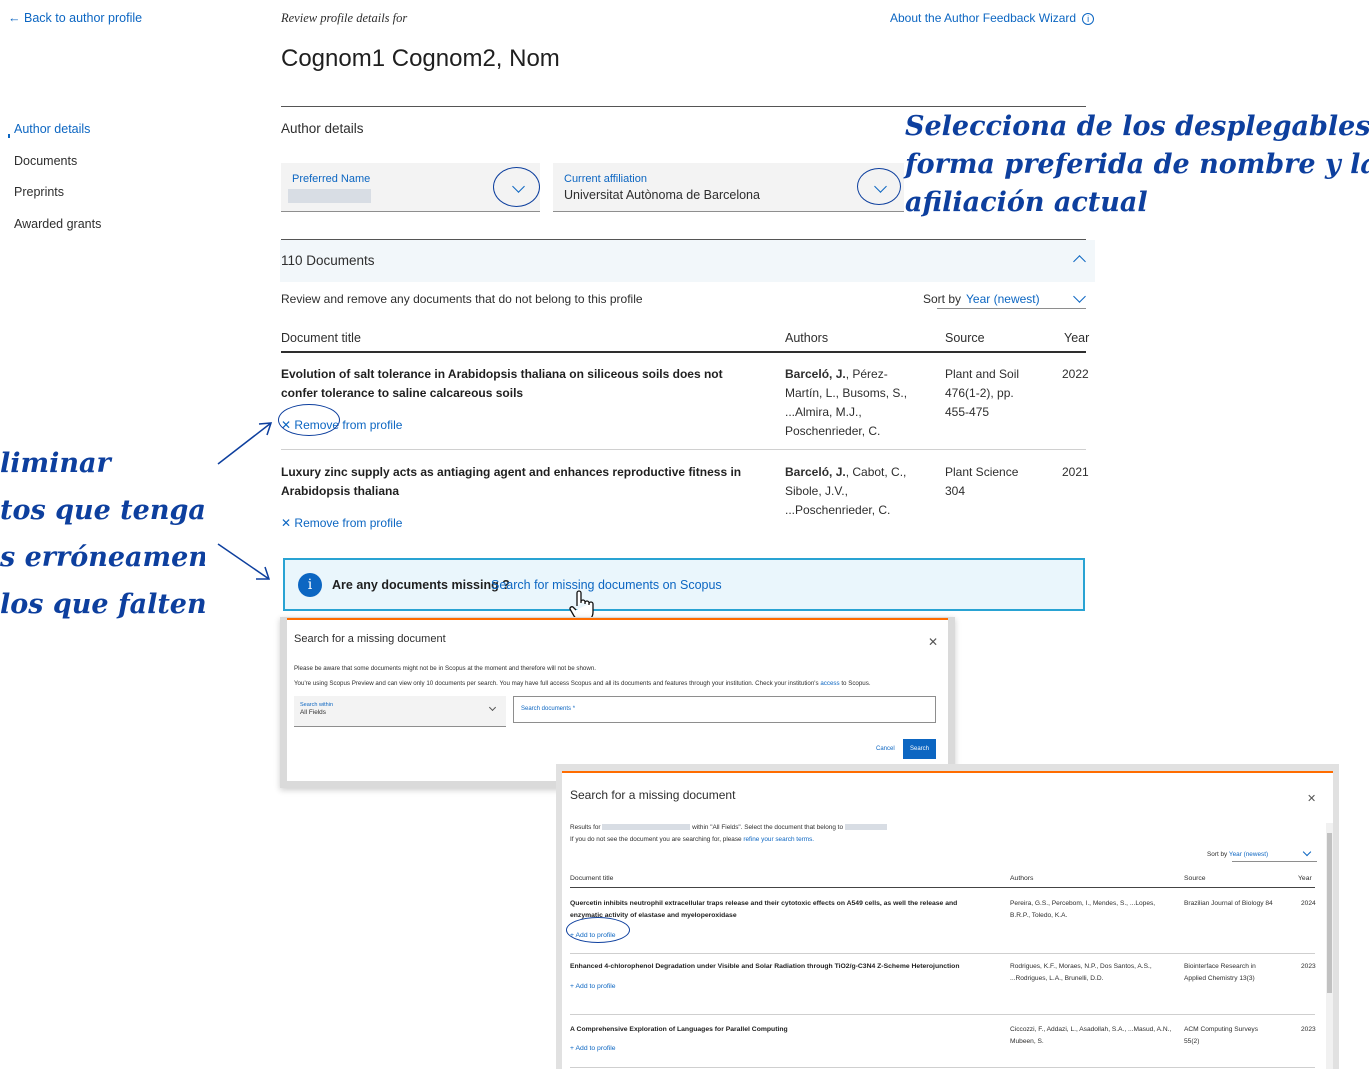  Describe the element at coordinates (724, 709) in the screenshot. I see `search-documents-input: Search documents *` at that location.